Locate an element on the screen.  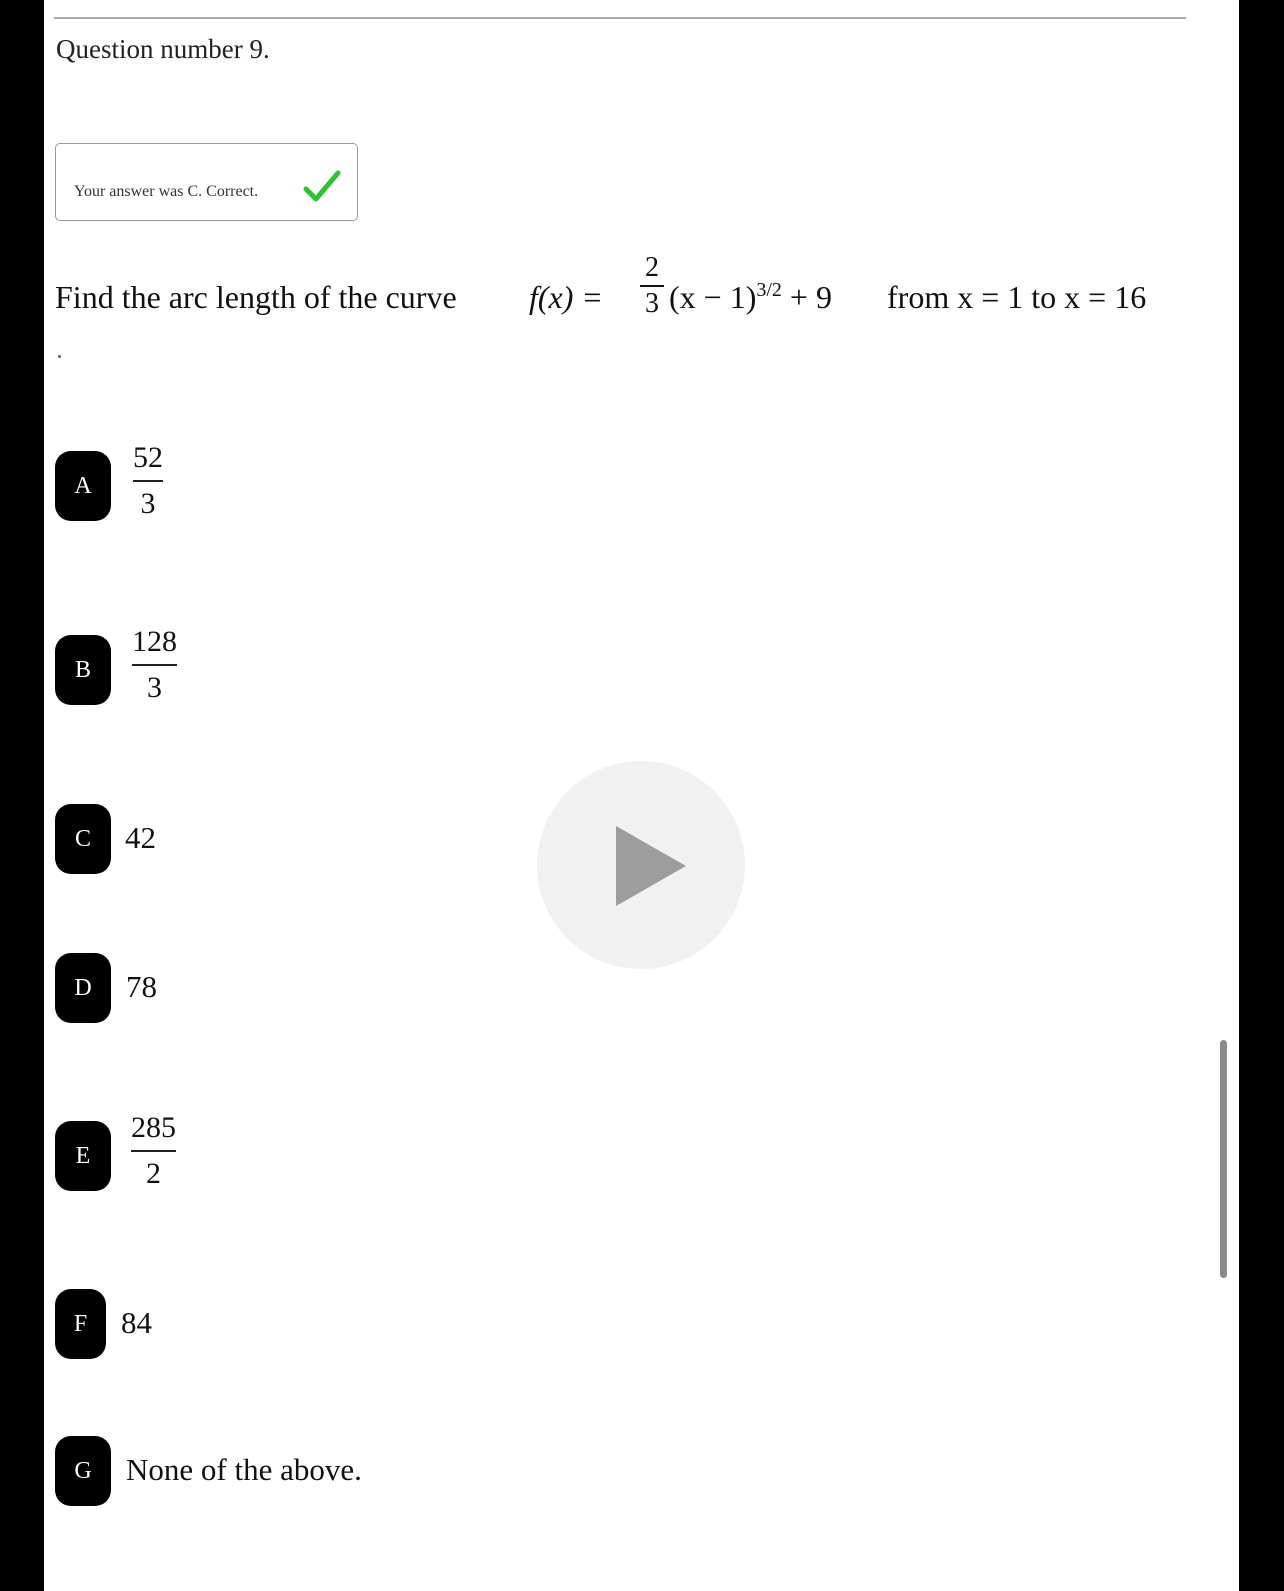
function-body: (x − 1)3/2 + 9 is located at coordinates (750, 297).